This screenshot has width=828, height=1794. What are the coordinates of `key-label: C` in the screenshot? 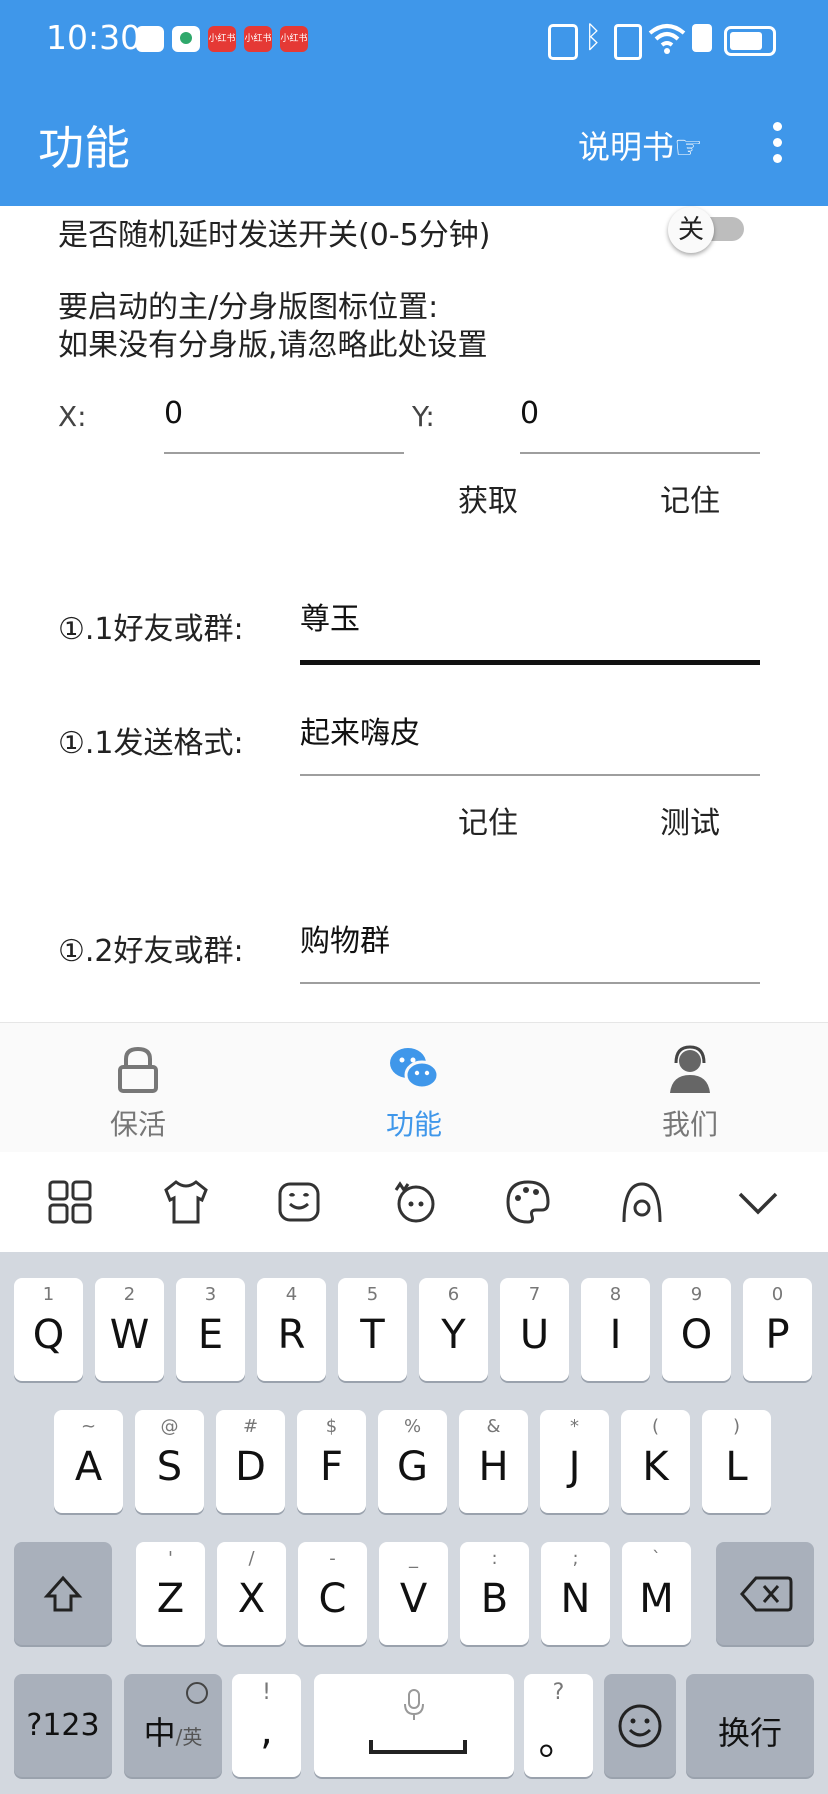 It's located at (332, 1599).